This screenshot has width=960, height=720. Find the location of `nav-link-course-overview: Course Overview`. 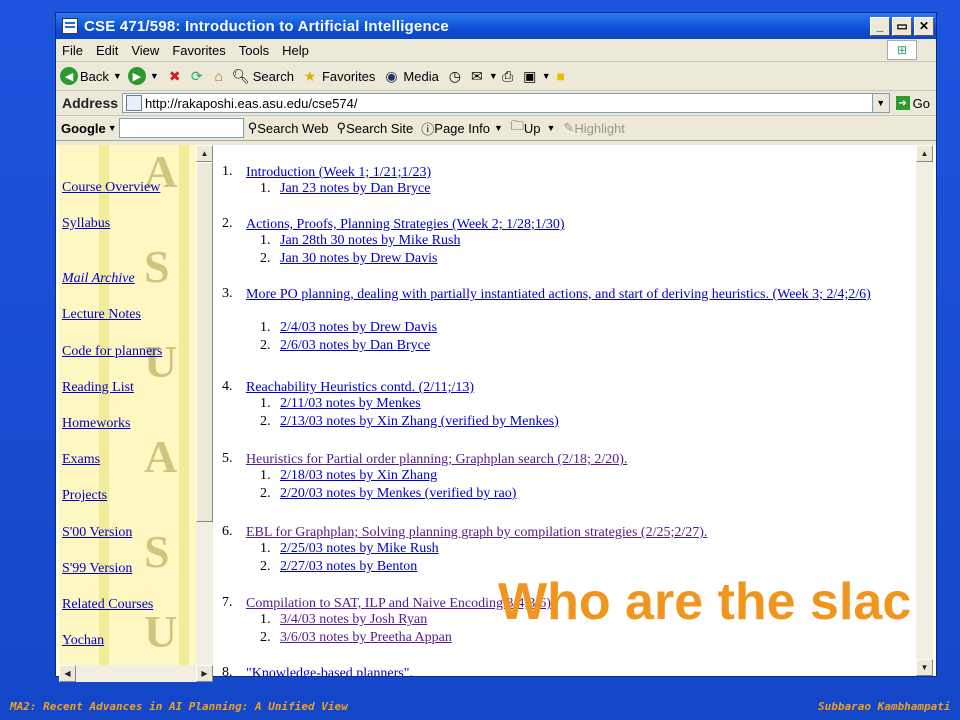

nav-link-course-overview: Course Overview is located at coordinates (112, 198).